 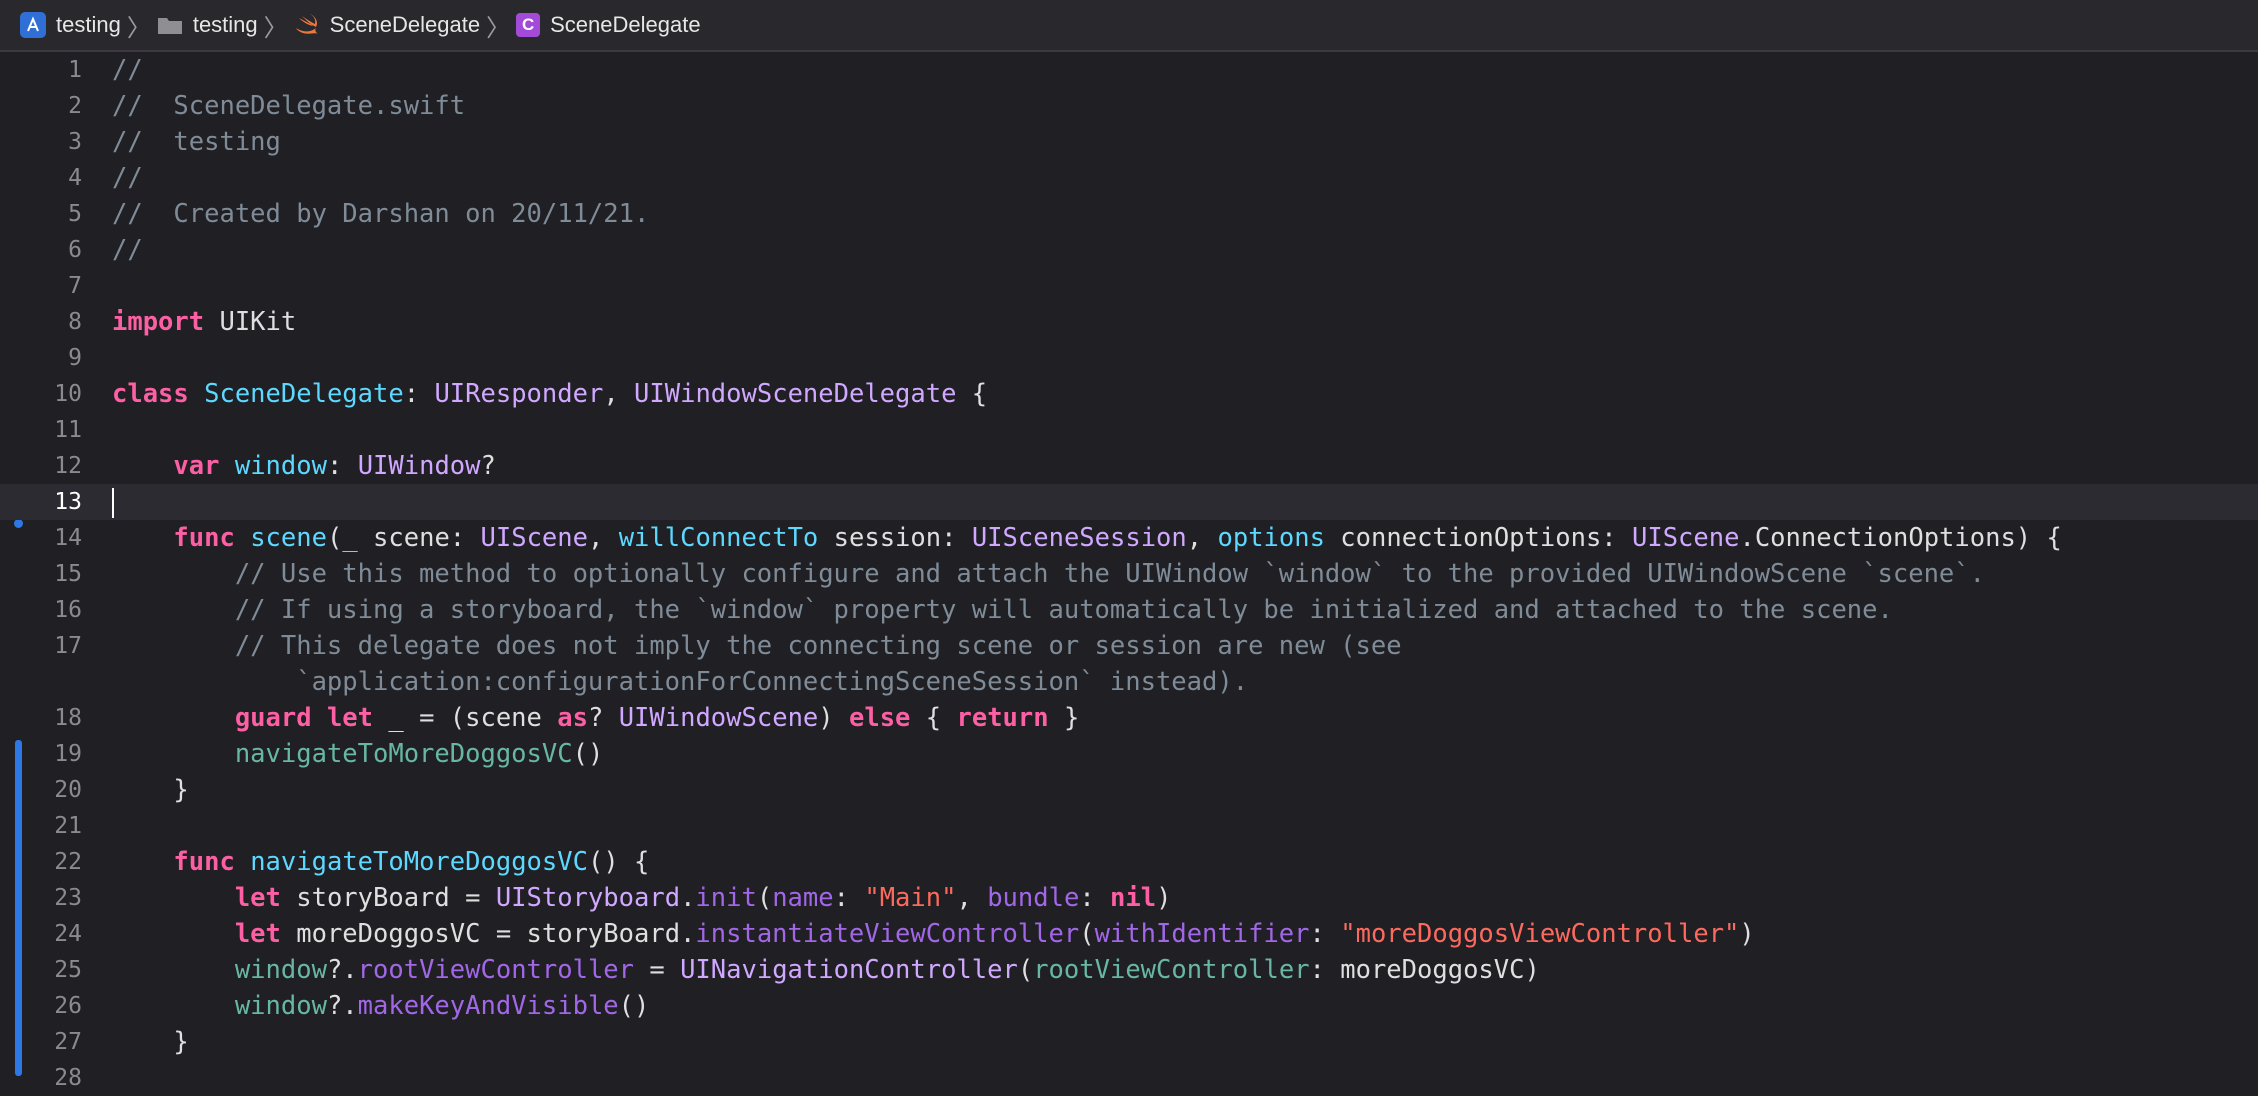 What do you see at coordinates (419, 862) in the screenshot?
I see `declaration: navigateToMoreDoggosVC` at bounding box center [419, 862].